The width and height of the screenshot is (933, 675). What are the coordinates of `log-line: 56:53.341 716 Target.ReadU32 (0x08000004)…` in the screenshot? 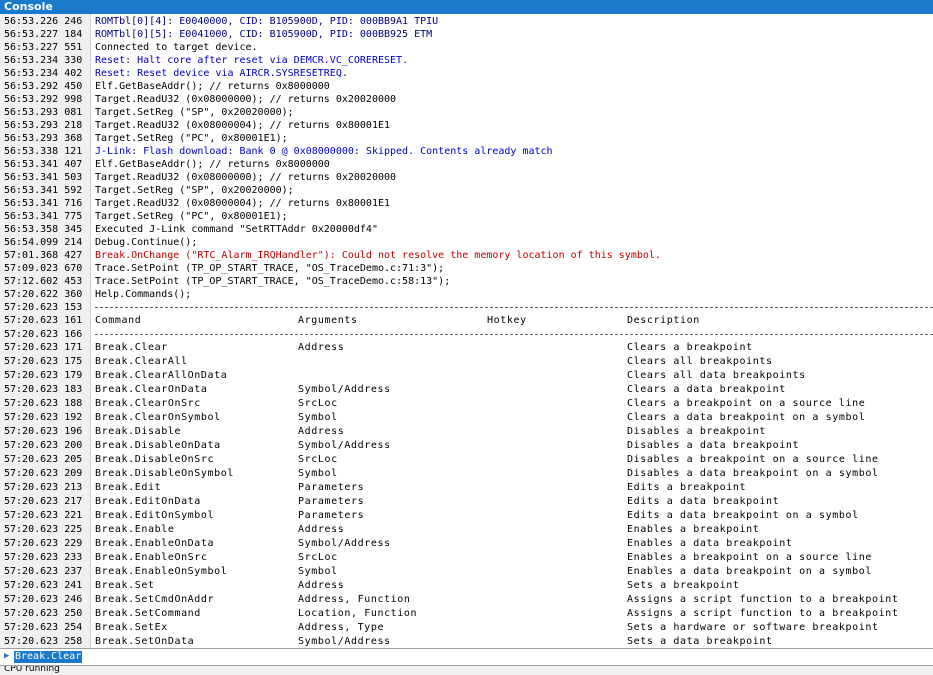 It's located at (466, 203).